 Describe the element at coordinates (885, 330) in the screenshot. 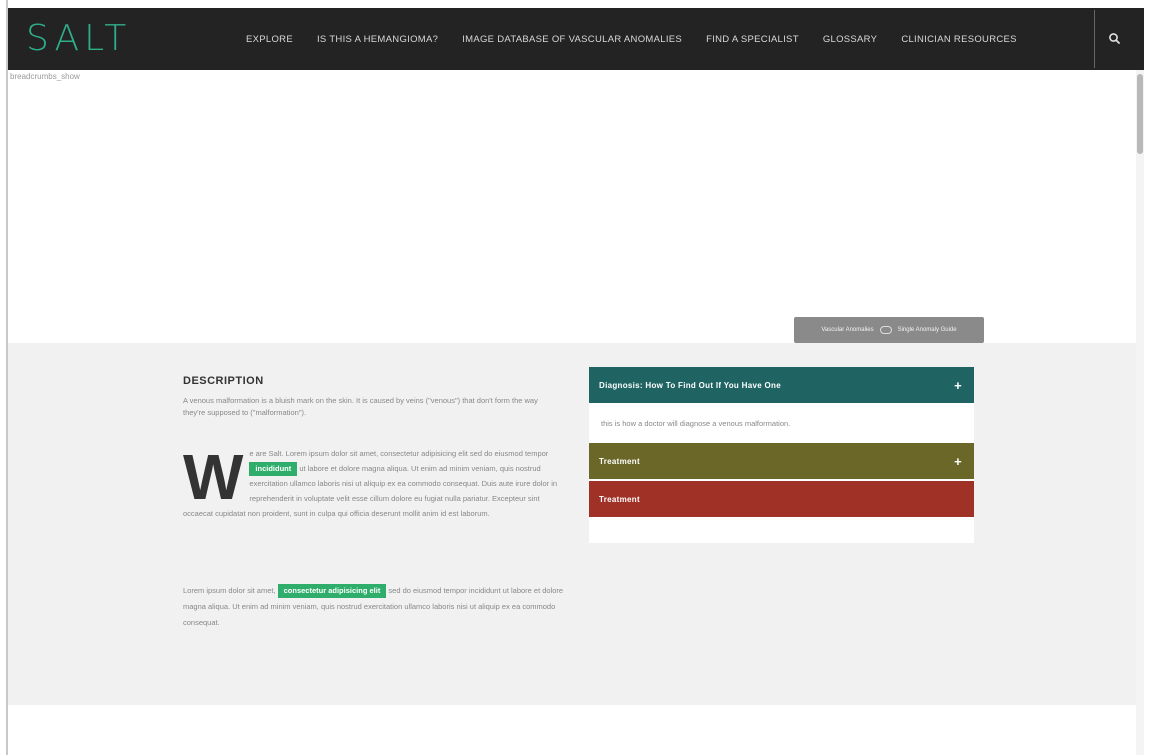

I see `toggle-switch` at that location.